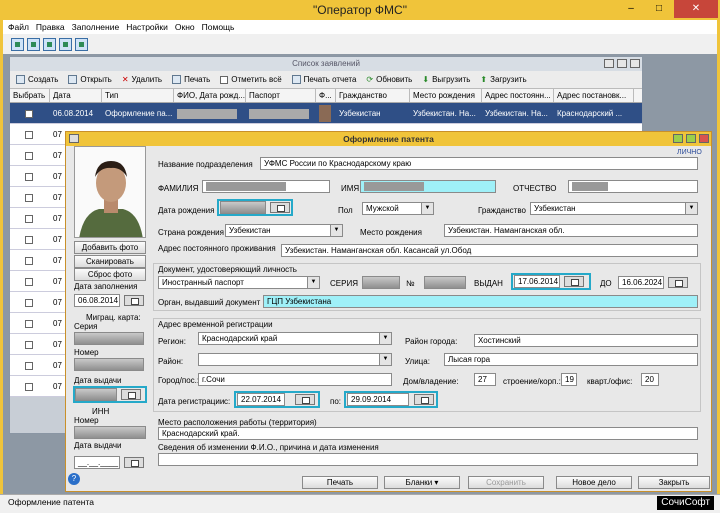 The image size is (720, 513). What do you see at coordinates (571, 230) in the screenshot?
I see `birth-place-field: Узбекистан. Наманганская обл.` at bounding box center [571, 230].